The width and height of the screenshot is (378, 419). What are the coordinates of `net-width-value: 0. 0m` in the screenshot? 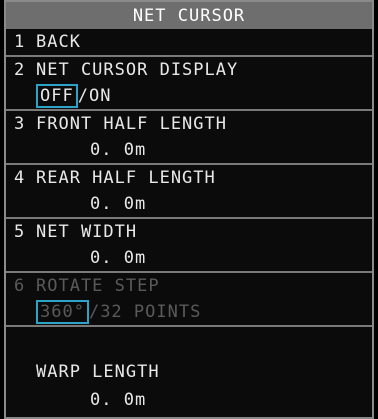 It's located at (189, 258).